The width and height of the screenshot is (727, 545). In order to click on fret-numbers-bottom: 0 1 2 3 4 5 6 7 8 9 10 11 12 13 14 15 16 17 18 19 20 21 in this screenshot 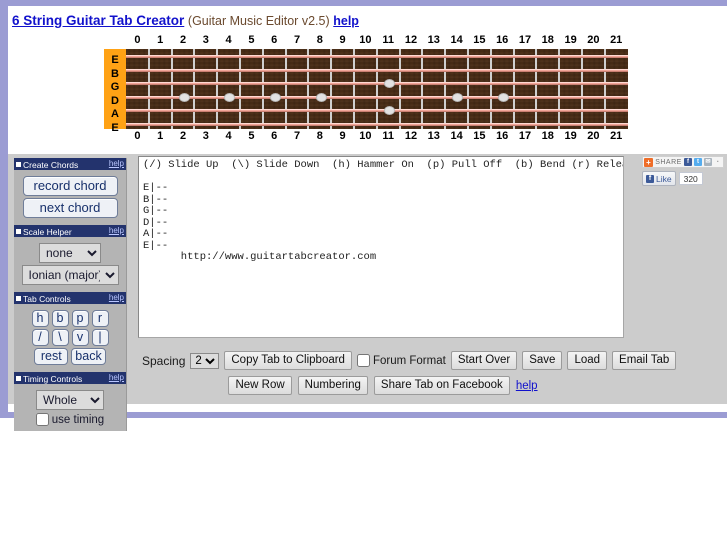, I will do `click(366, 137)`.